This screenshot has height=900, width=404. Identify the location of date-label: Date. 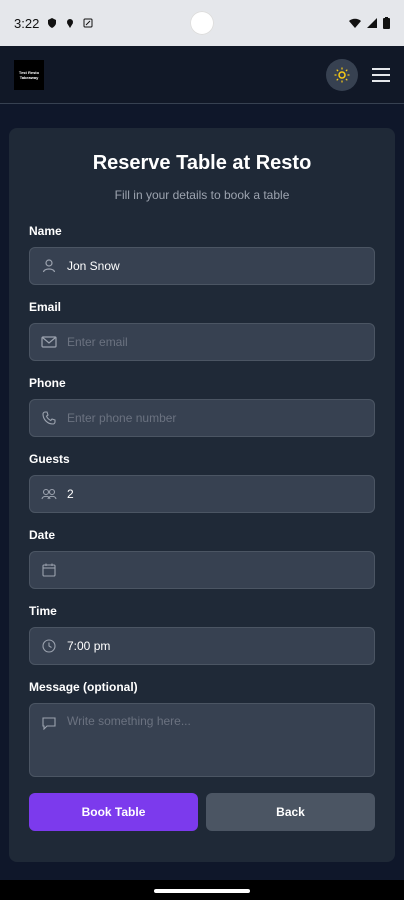
(42, 535).